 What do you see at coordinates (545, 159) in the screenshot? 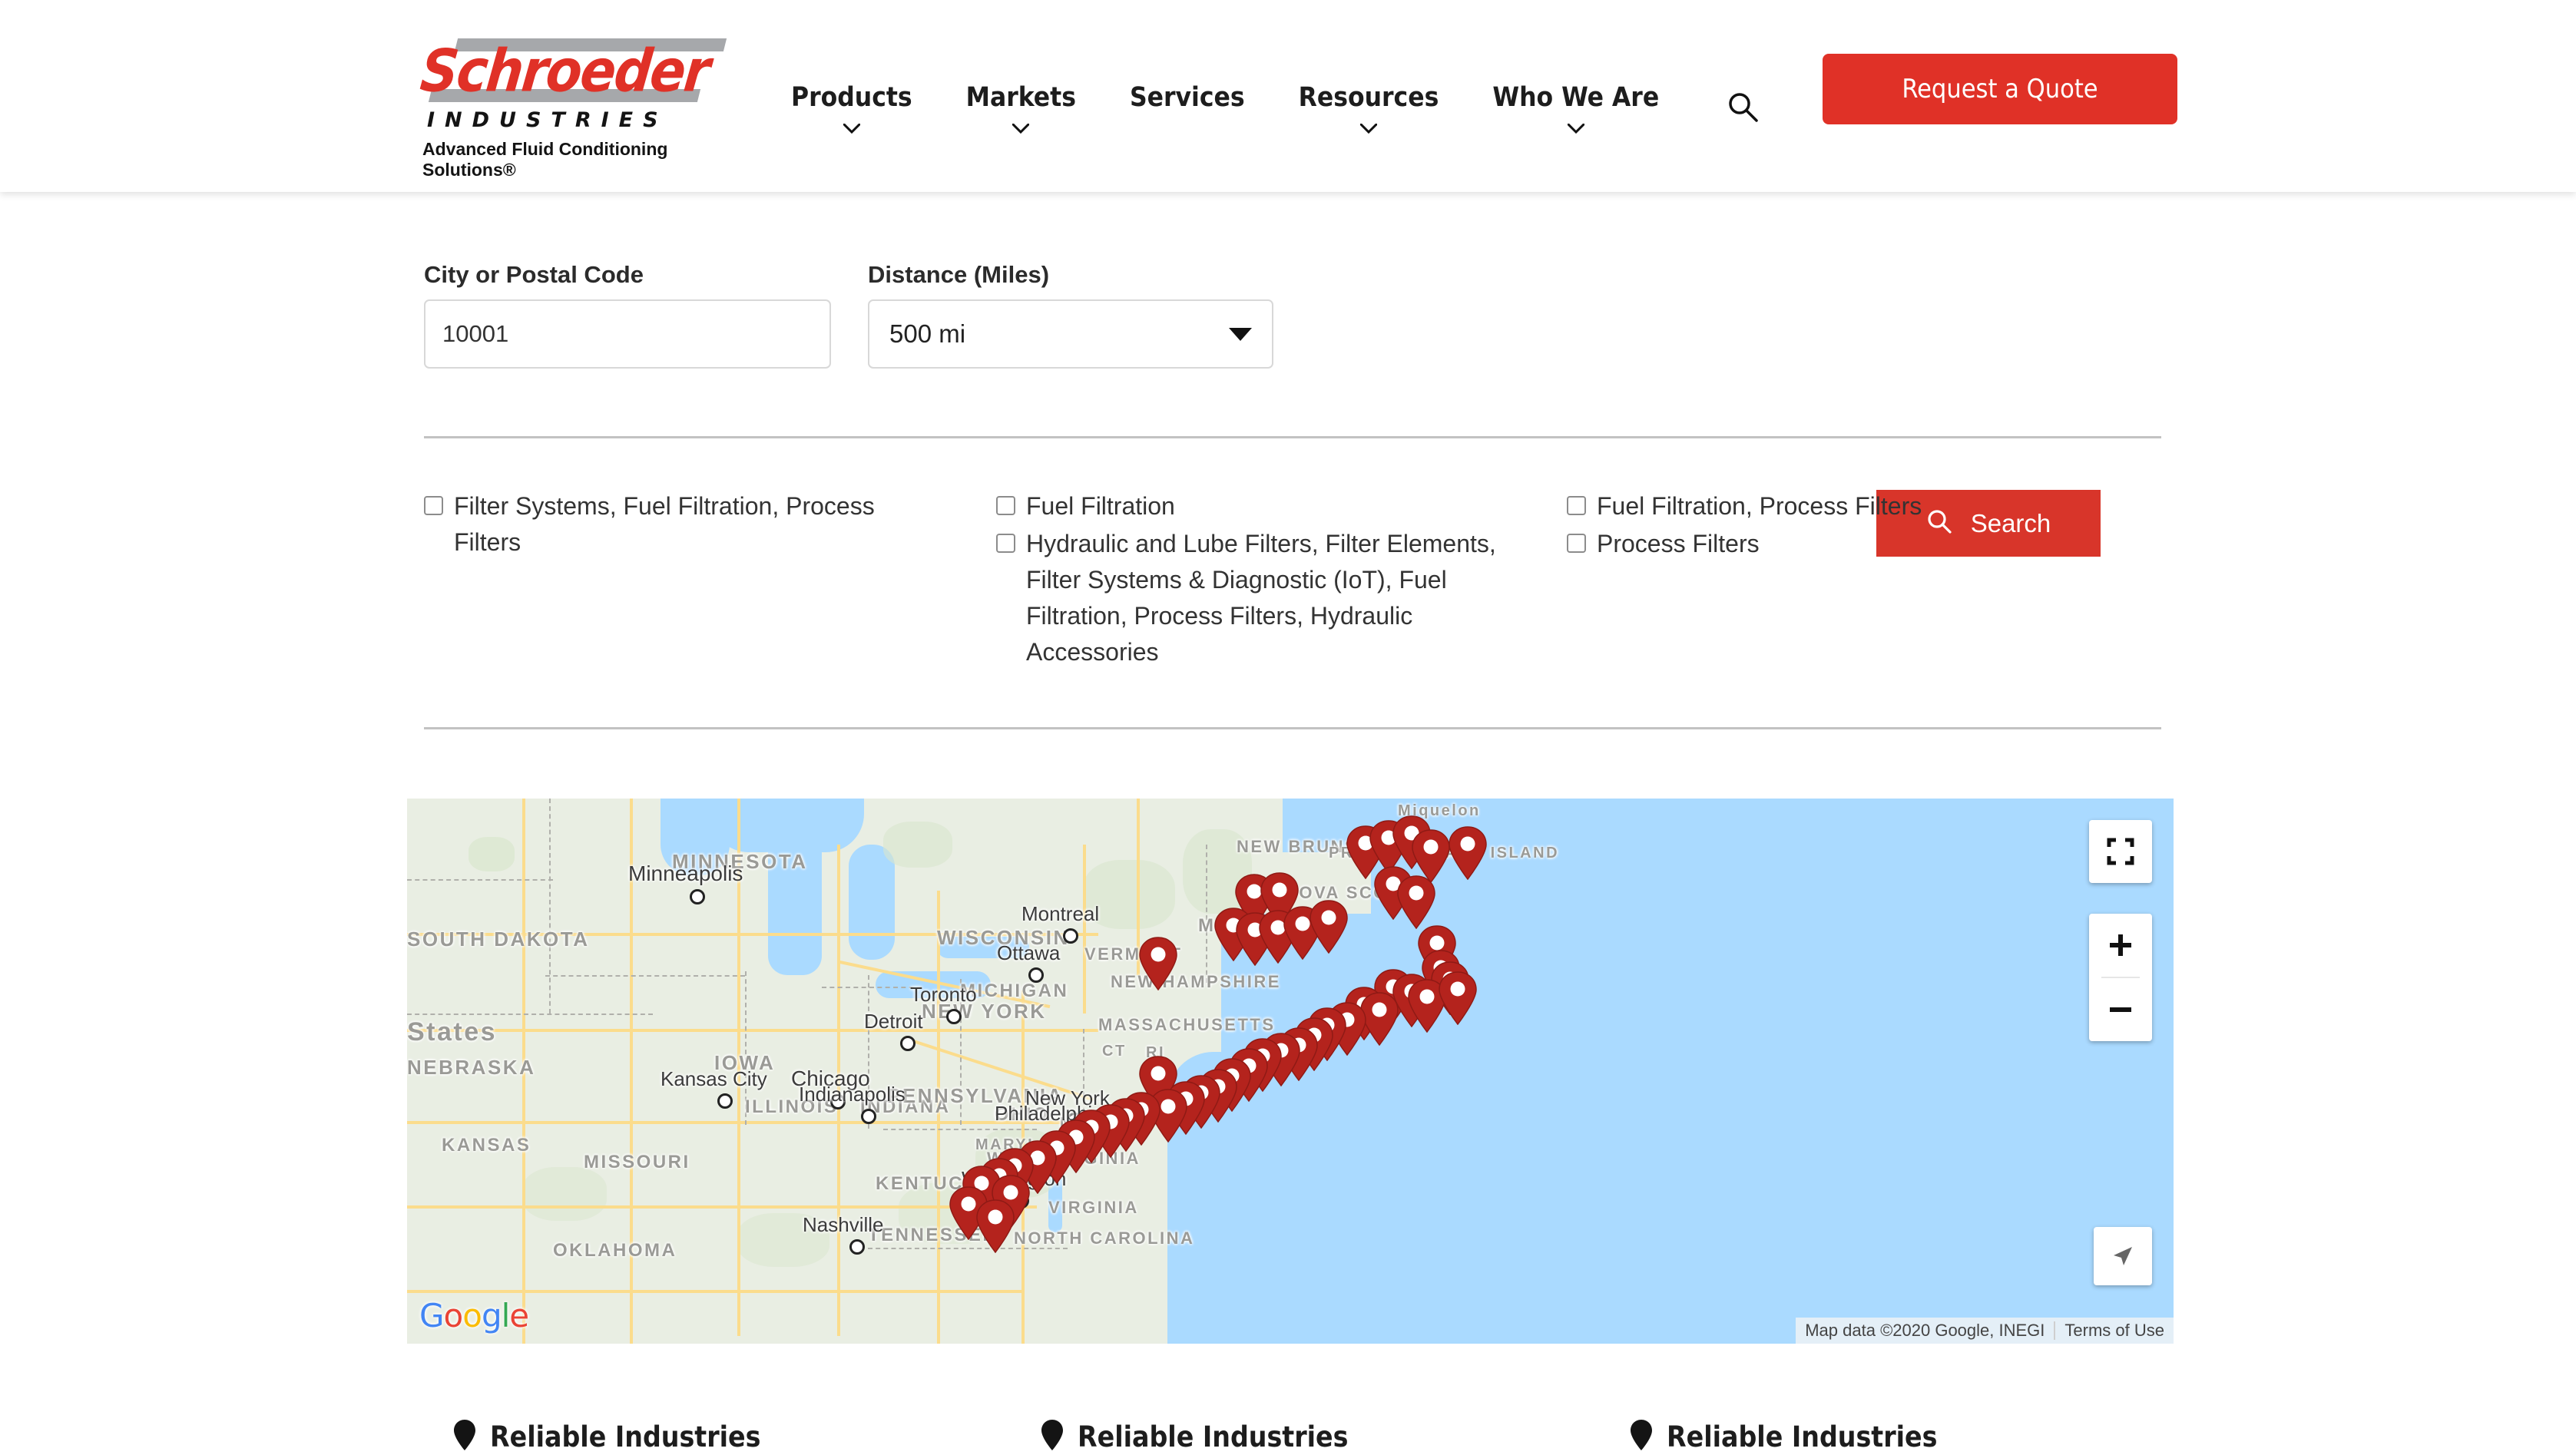
I see `logo-tagline: Advanced Fluid Conditioning Solutions®` at bounding box center [545, 159].